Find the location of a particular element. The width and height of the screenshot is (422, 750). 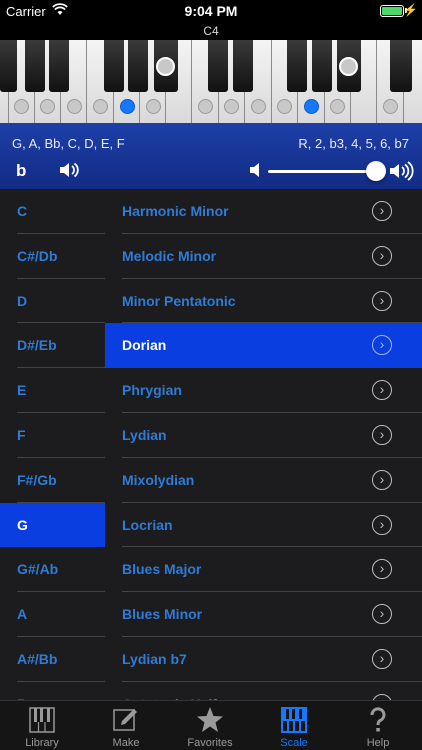

scale-row: Minor Pentatonic › is located at coordinates (263, 301).